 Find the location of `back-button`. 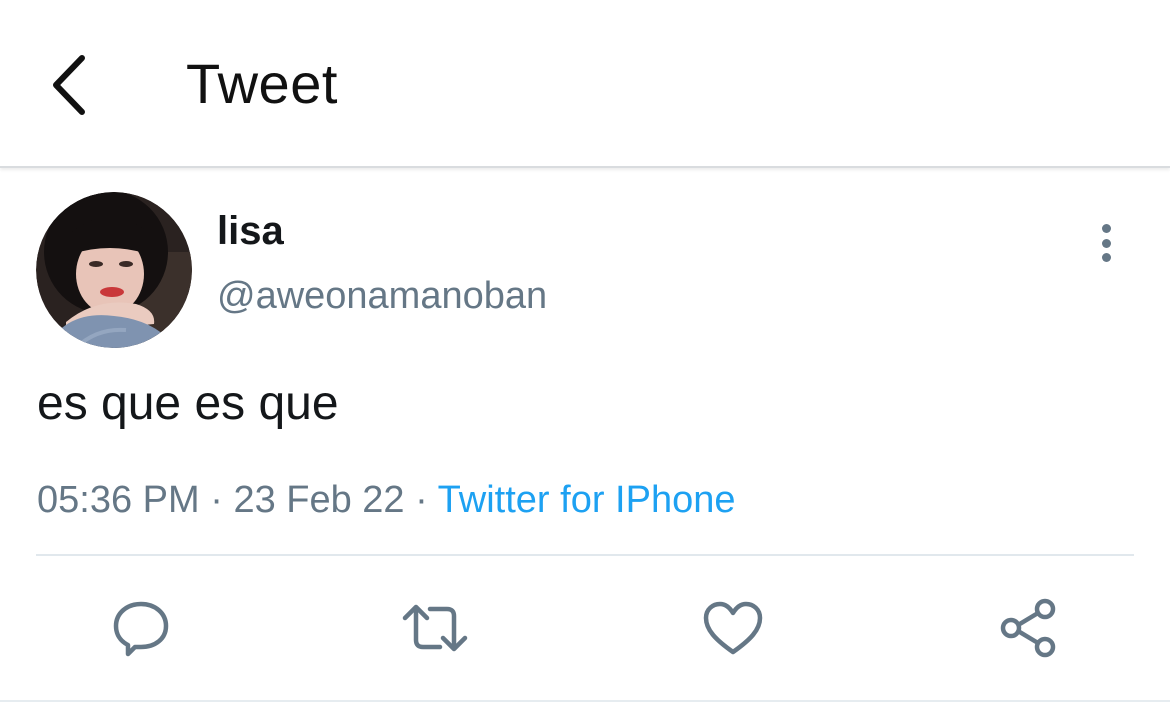

back-button is located at coordinates (68, 85).